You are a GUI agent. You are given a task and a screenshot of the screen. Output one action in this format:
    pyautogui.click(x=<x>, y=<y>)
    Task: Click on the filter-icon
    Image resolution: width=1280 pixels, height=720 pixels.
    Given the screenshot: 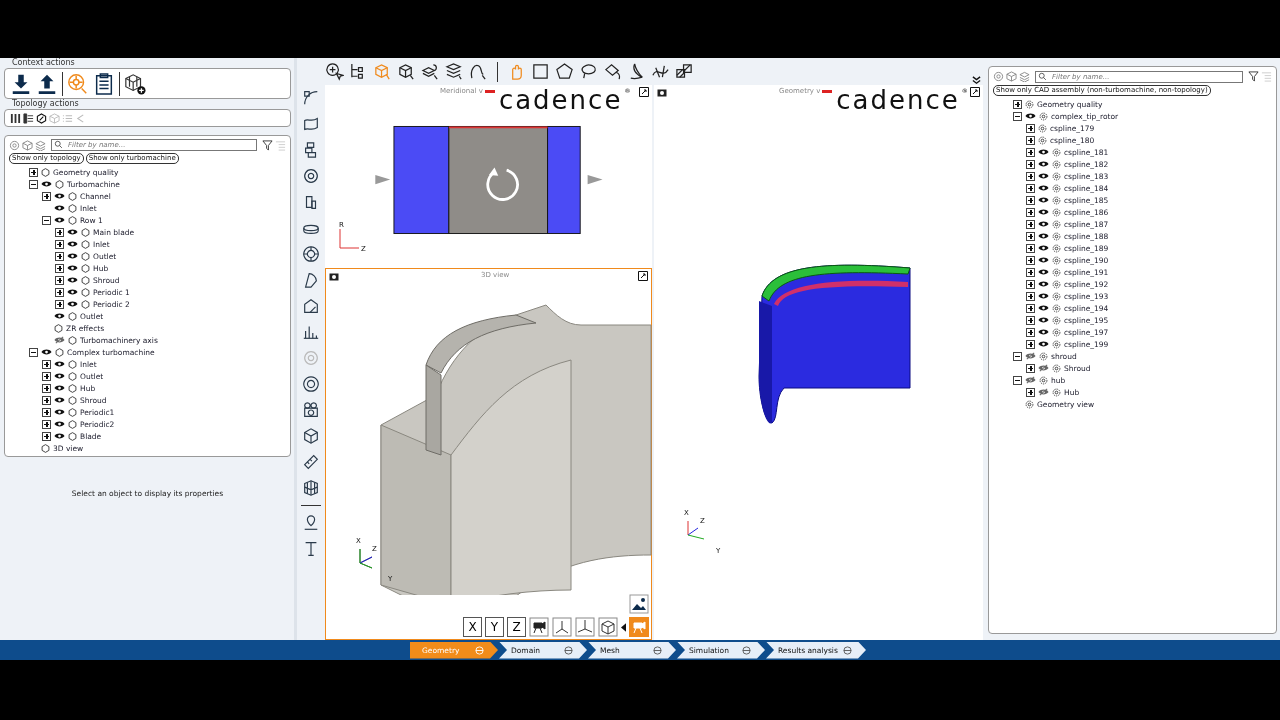 What is the action you would take?
    pyautogui.click(x=267, y=145)
    